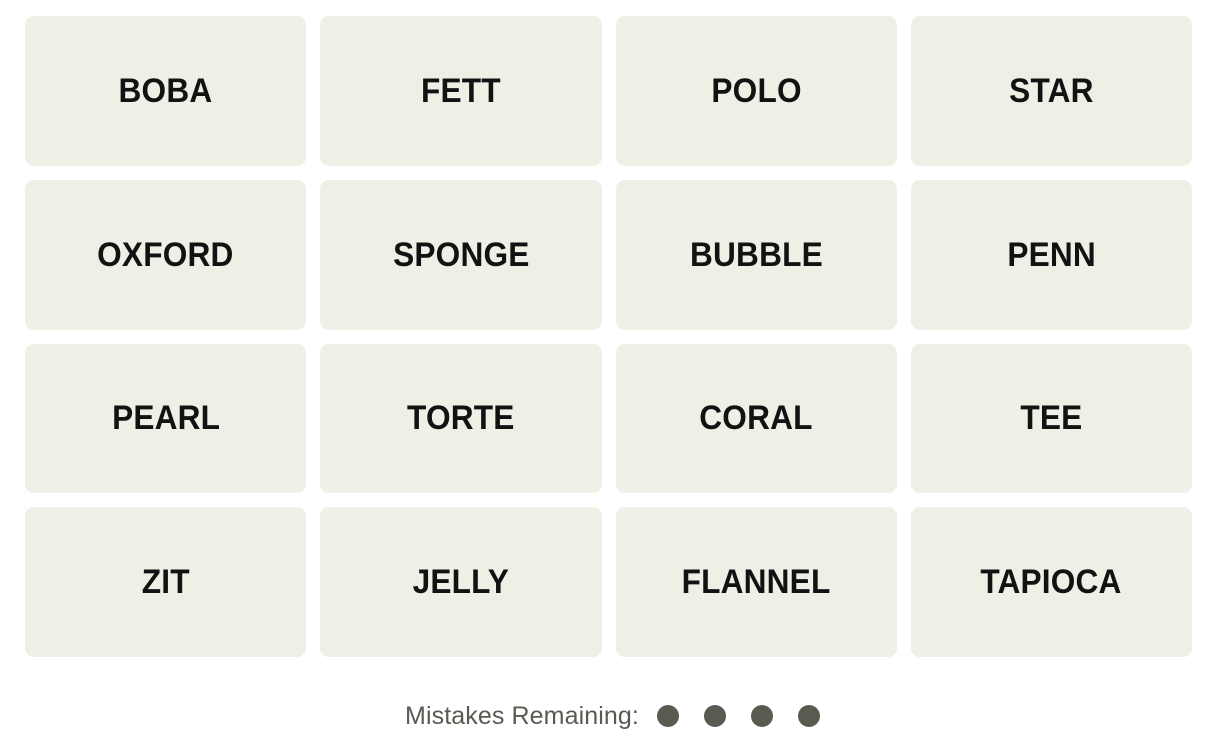 The image size is (1225, 750). I want to click on word-tile-label: BOBA, so click(165, 90).